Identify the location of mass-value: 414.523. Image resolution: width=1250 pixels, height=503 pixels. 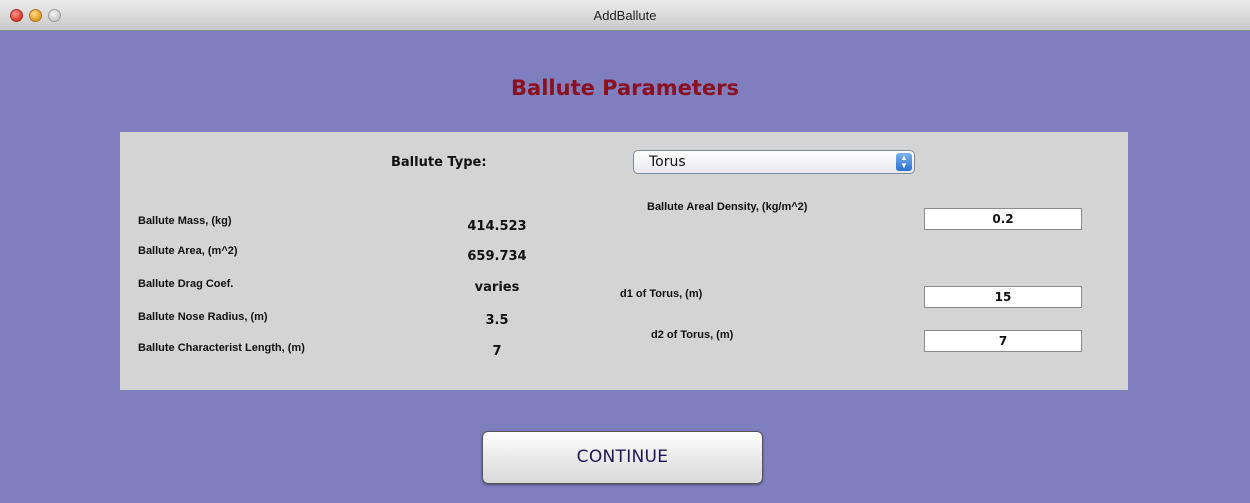
(497, 226).